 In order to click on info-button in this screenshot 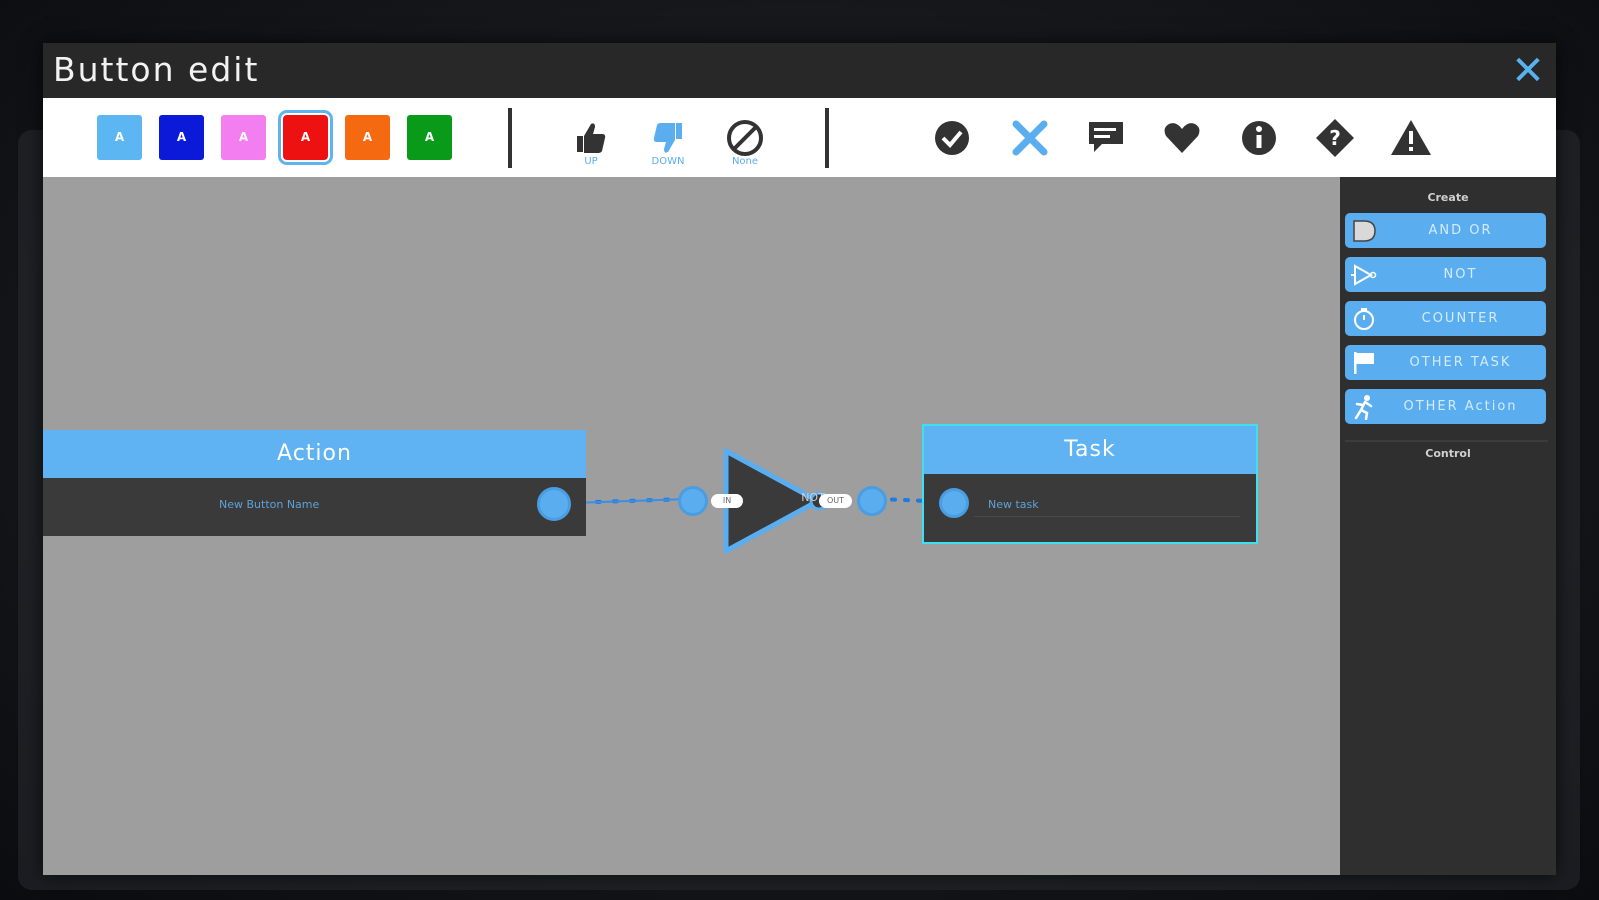, I will do `click(1259, 138)`.